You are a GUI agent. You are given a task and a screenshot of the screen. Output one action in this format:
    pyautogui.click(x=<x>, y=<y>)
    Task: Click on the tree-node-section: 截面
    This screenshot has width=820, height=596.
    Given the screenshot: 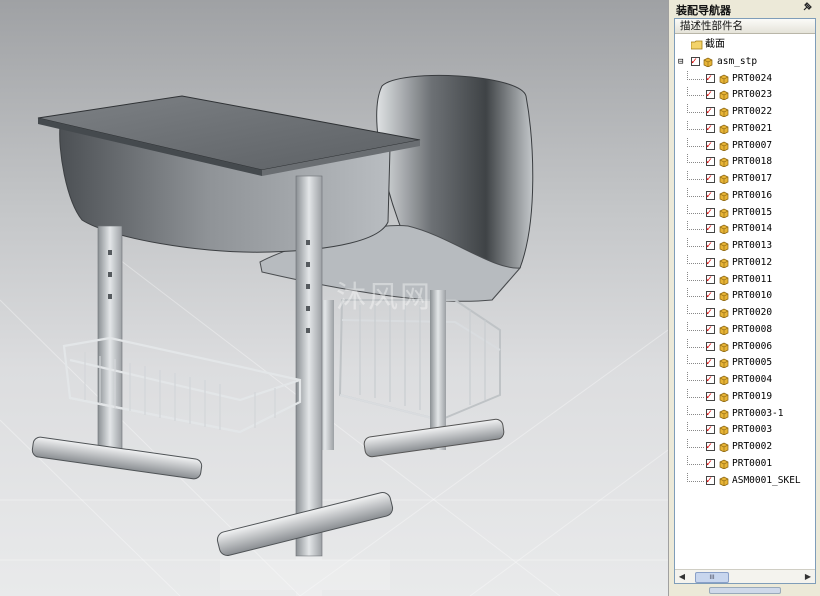 What is the action you would take?
    pyautogui.click(x=745, y=45)
    